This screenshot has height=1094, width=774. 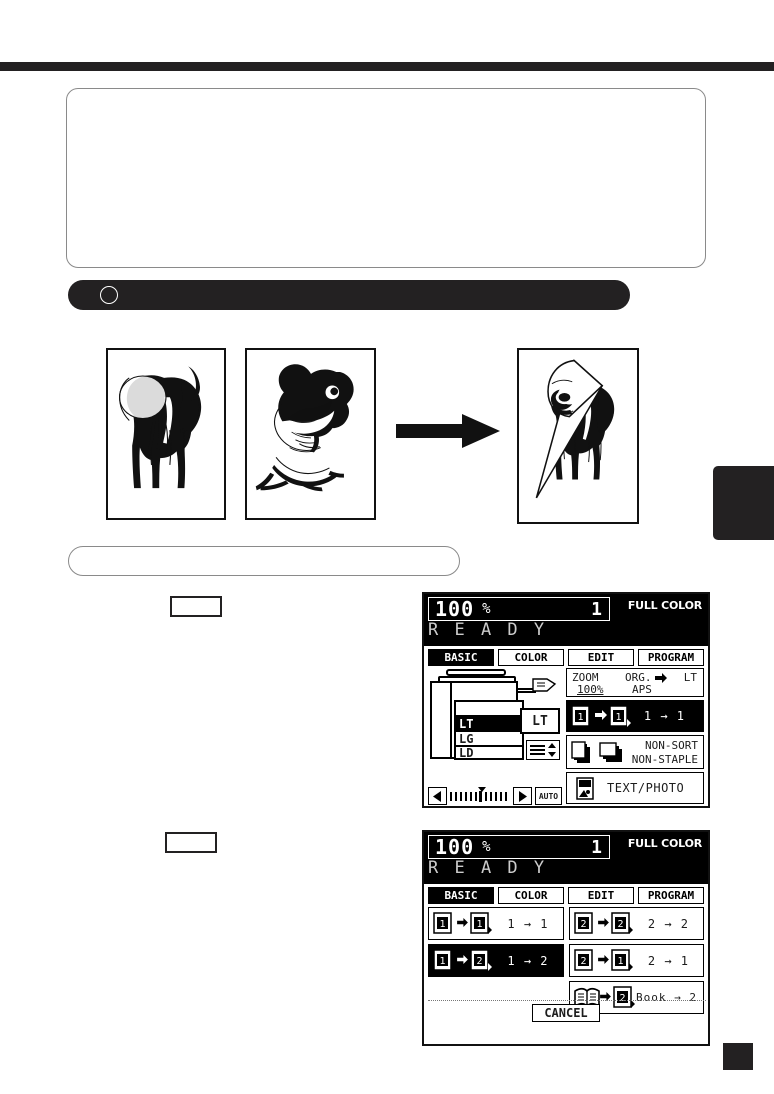 What do you see at coordinates (496, 923) in the screenshot?
I see `option-1-to-1-button: 1 1 1 → 1` at bounding box center [496, 923].